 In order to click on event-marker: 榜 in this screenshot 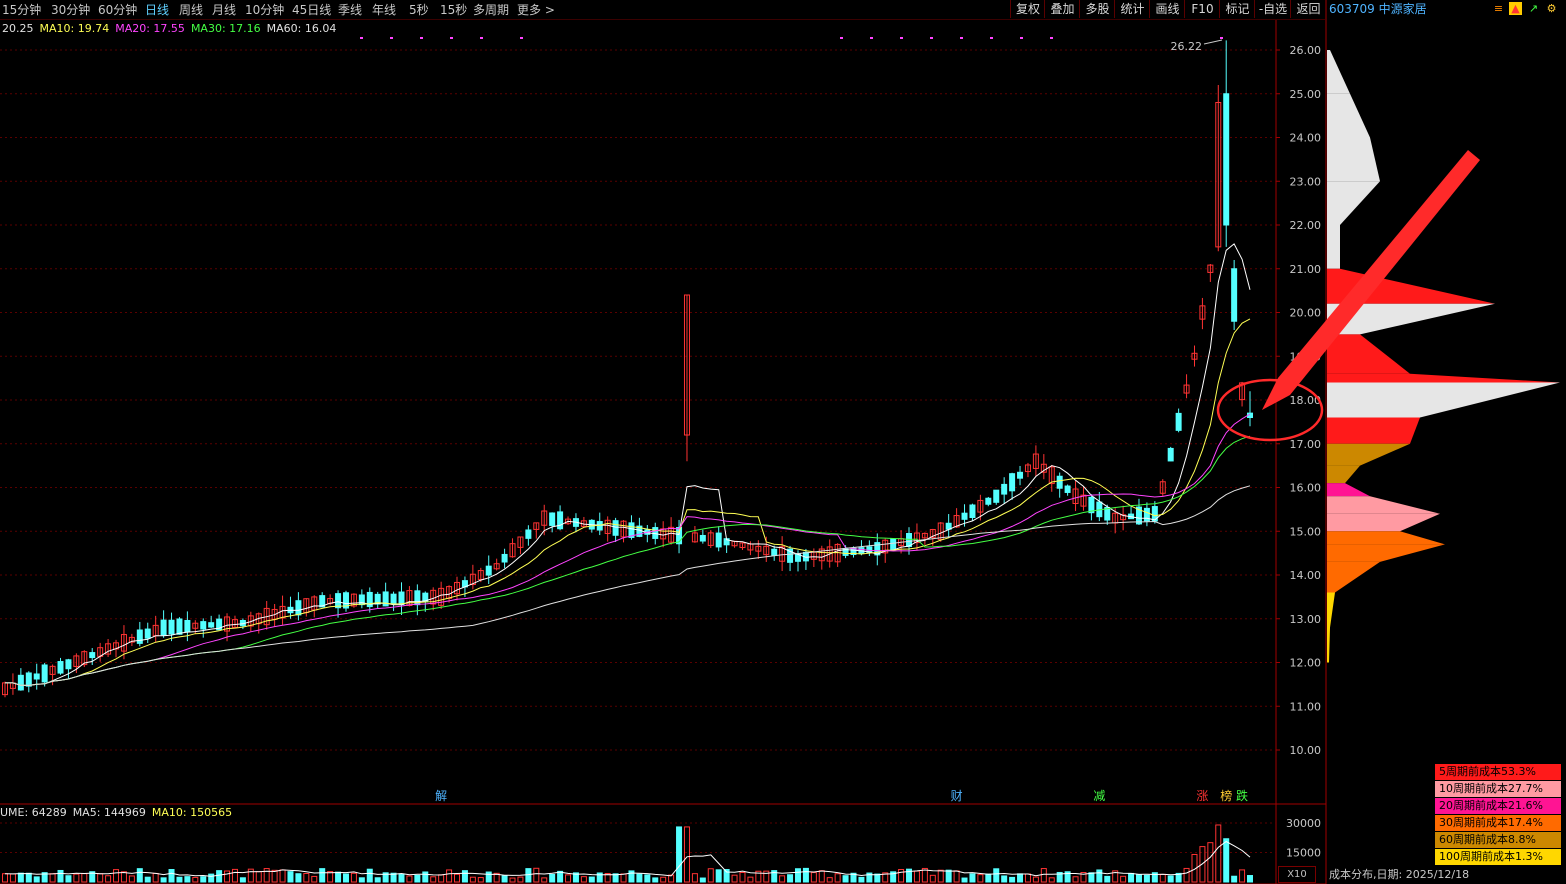, I will do `click(1226, 795)`.